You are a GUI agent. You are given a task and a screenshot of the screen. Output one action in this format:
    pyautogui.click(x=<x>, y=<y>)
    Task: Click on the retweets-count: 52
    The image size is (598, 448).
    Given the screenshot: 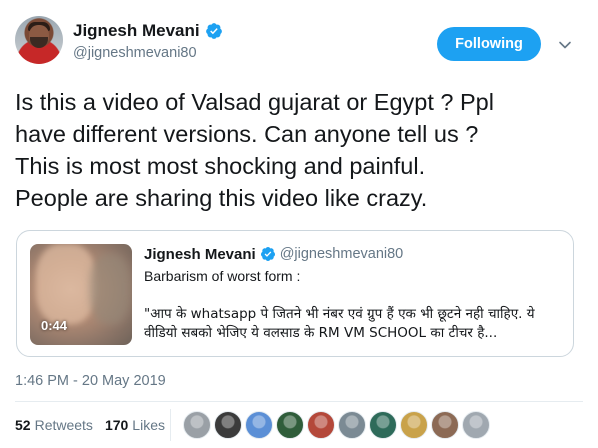 What is the action you would take?
    pyautogui.click(x=23, y=425)
    